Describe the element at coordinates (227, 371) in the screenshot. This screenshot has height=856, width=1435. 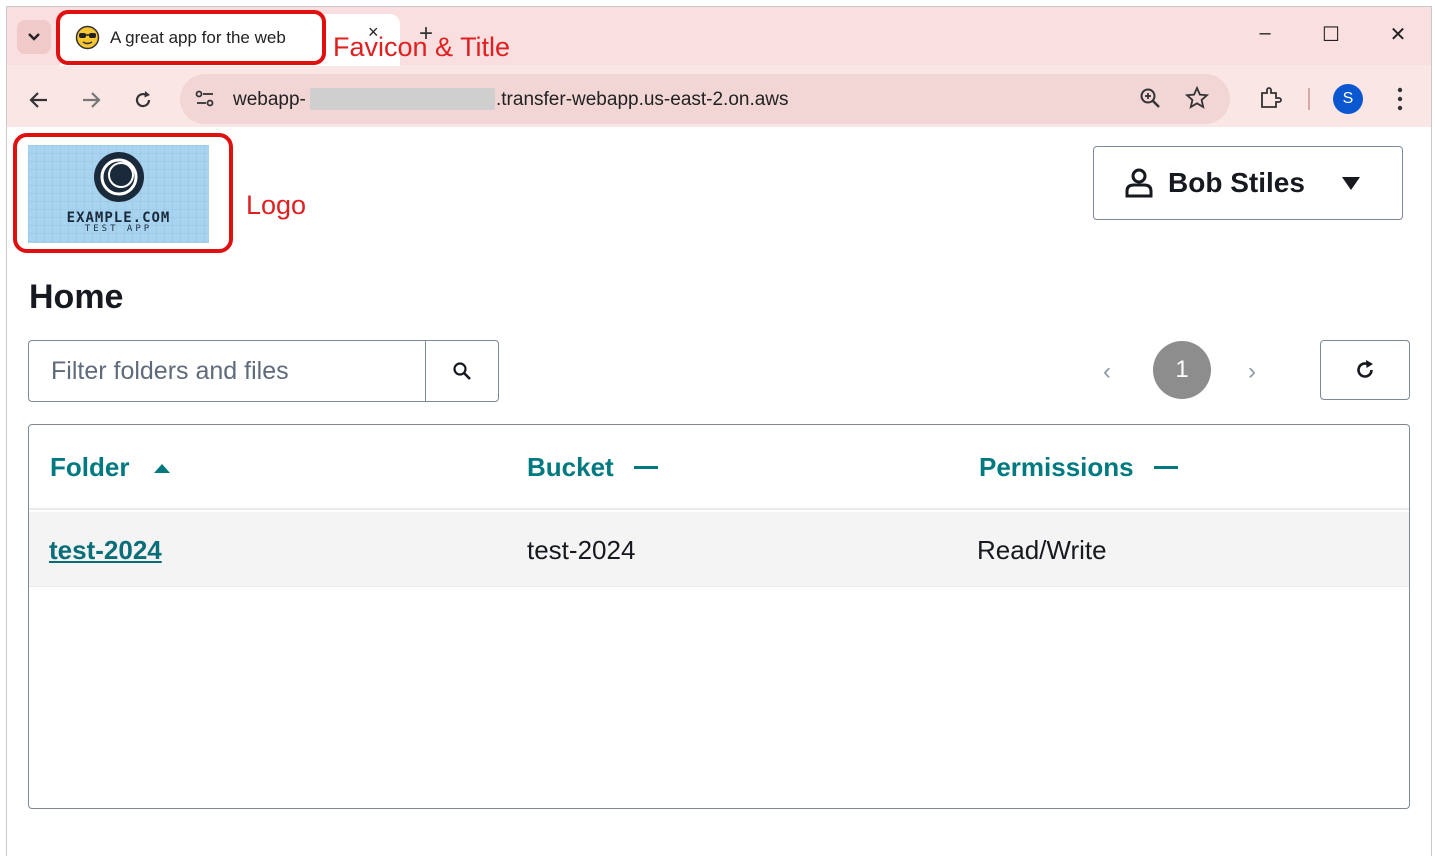
I see `filter-input` at that location.